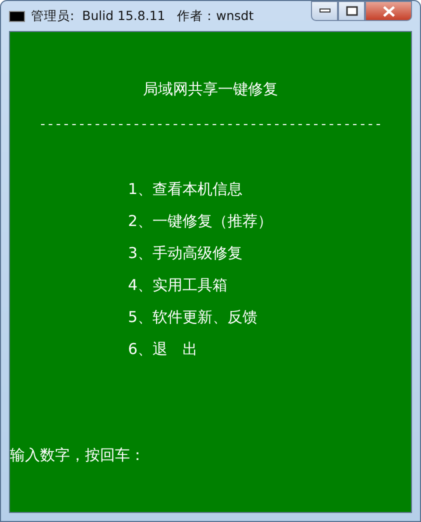  What do you see at coordinates (185, 189) in the screenshot?
I see `menu-option: 1、查看本机信息` at bounding box center [185, 189].